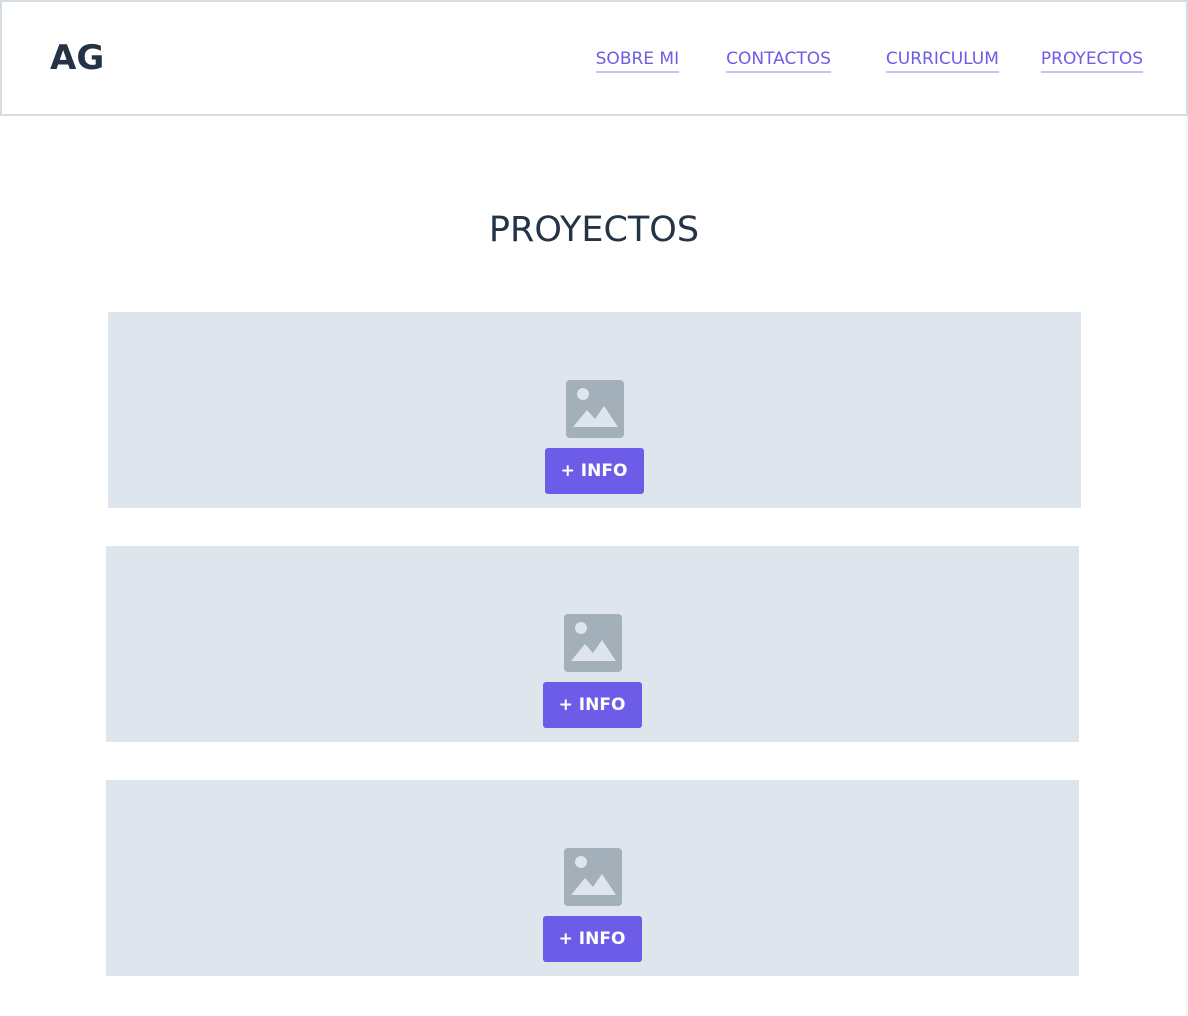  I want to click on projects-title: PROYECTOS, so click(594, 230).